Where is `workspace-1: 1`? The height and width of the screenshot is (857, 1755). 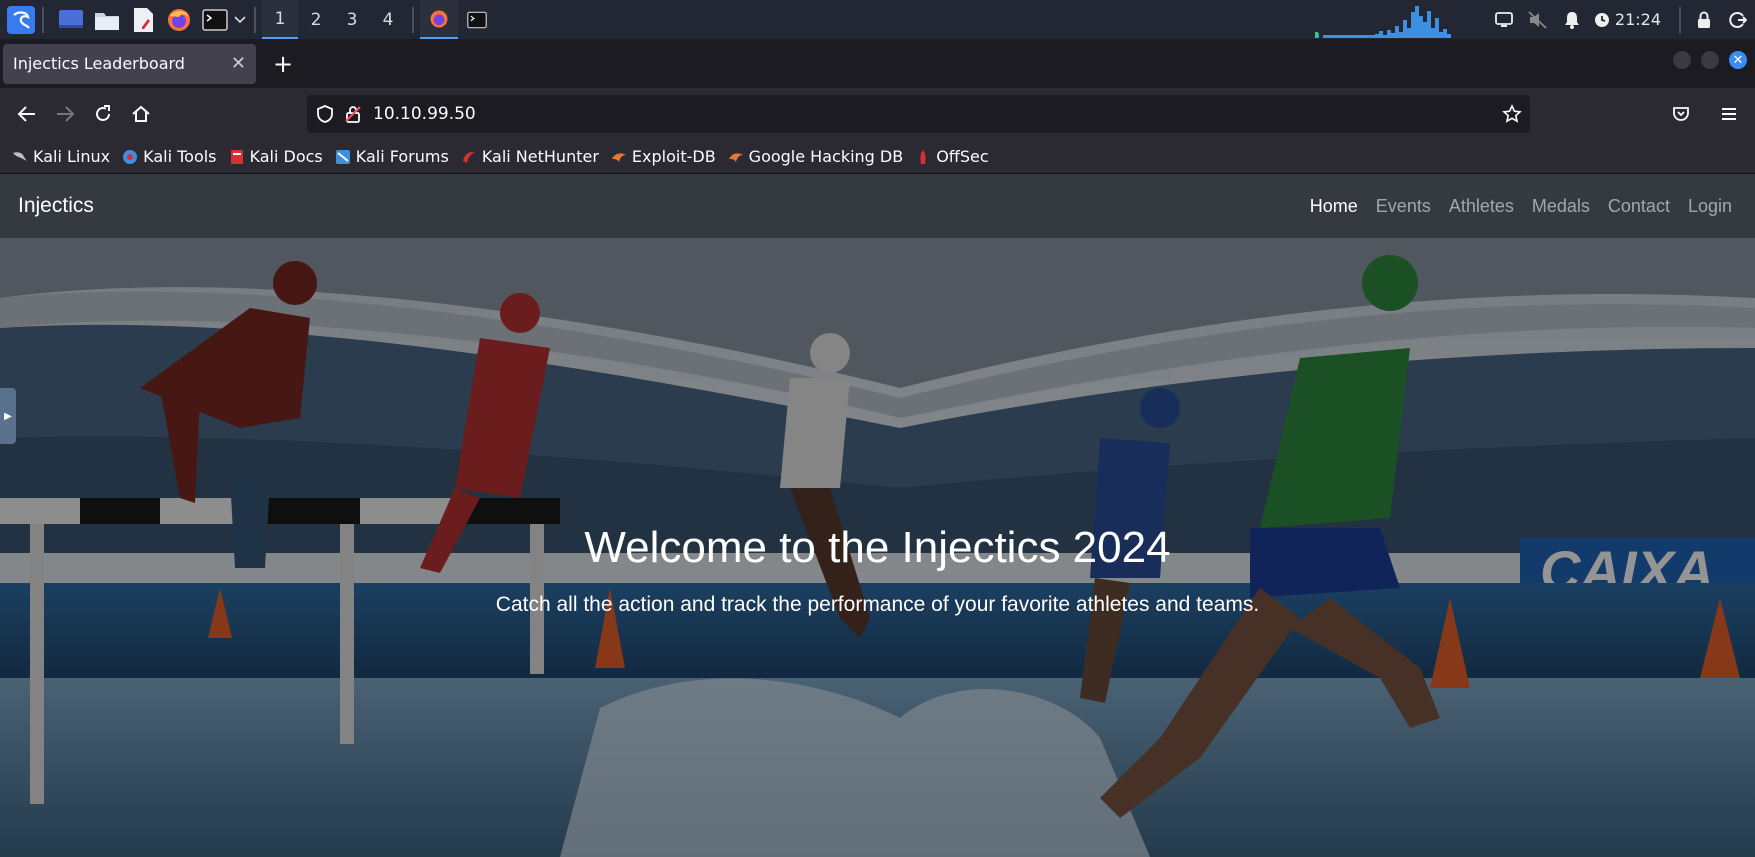
workspace-1: 1 is located at coordinates (280, 19).